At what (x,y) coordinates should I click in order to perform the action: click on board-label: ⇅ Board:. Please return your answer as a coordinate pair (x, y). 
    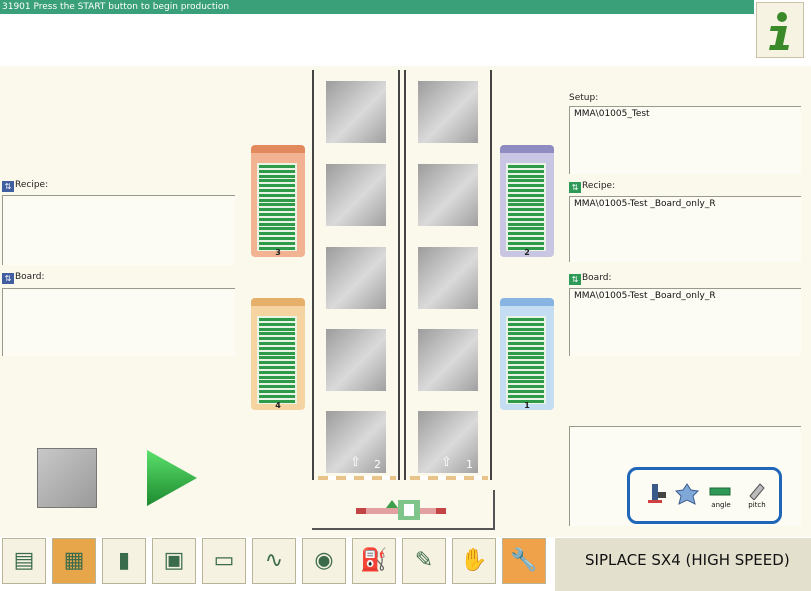
    Looking at the image, I should click on (23, 278).